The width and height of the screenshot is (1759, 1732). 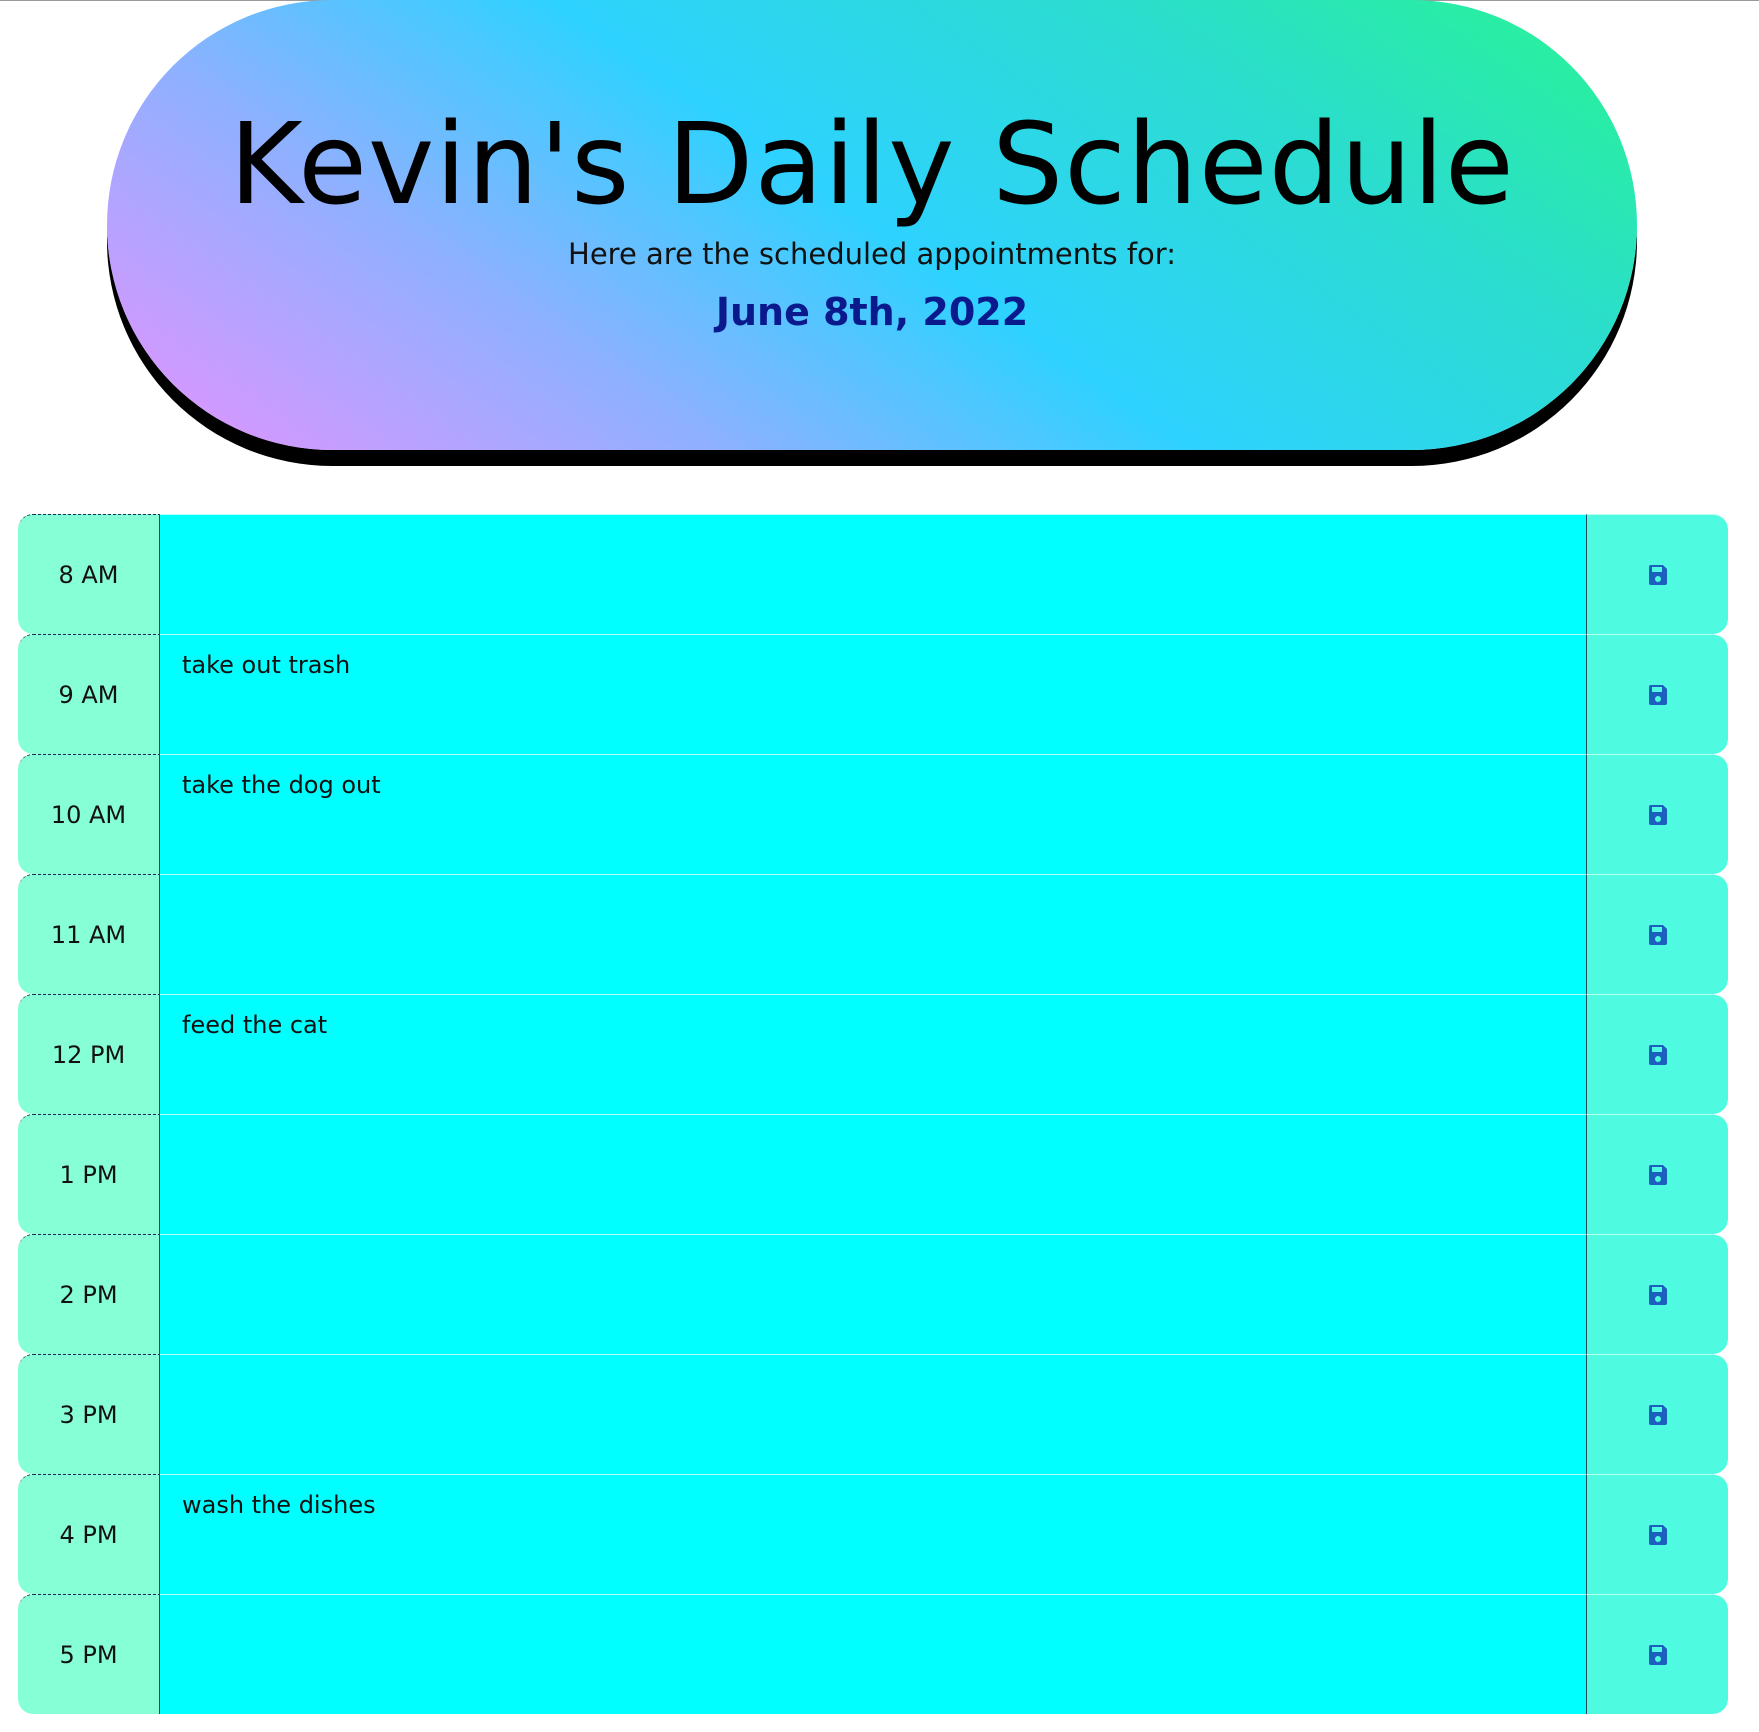 I want to click on description-textarea: take out trash, so click(x=873, y=694).